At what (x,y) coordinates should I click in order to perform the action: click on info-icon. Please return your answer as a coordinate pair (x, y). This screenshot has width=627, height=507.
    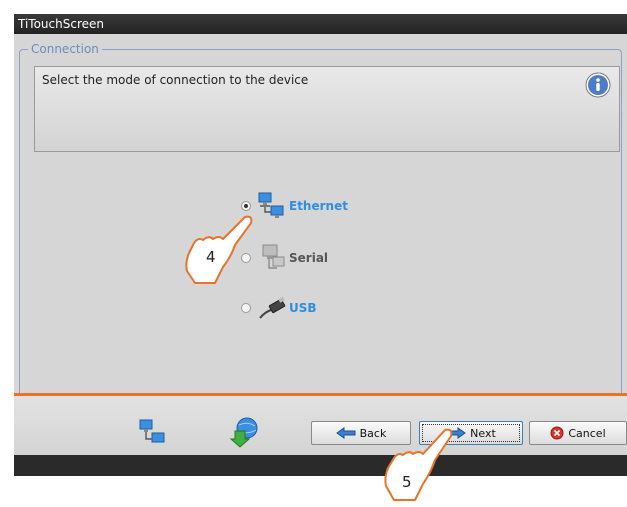
    Looking at the image, I should click on (598, 85).